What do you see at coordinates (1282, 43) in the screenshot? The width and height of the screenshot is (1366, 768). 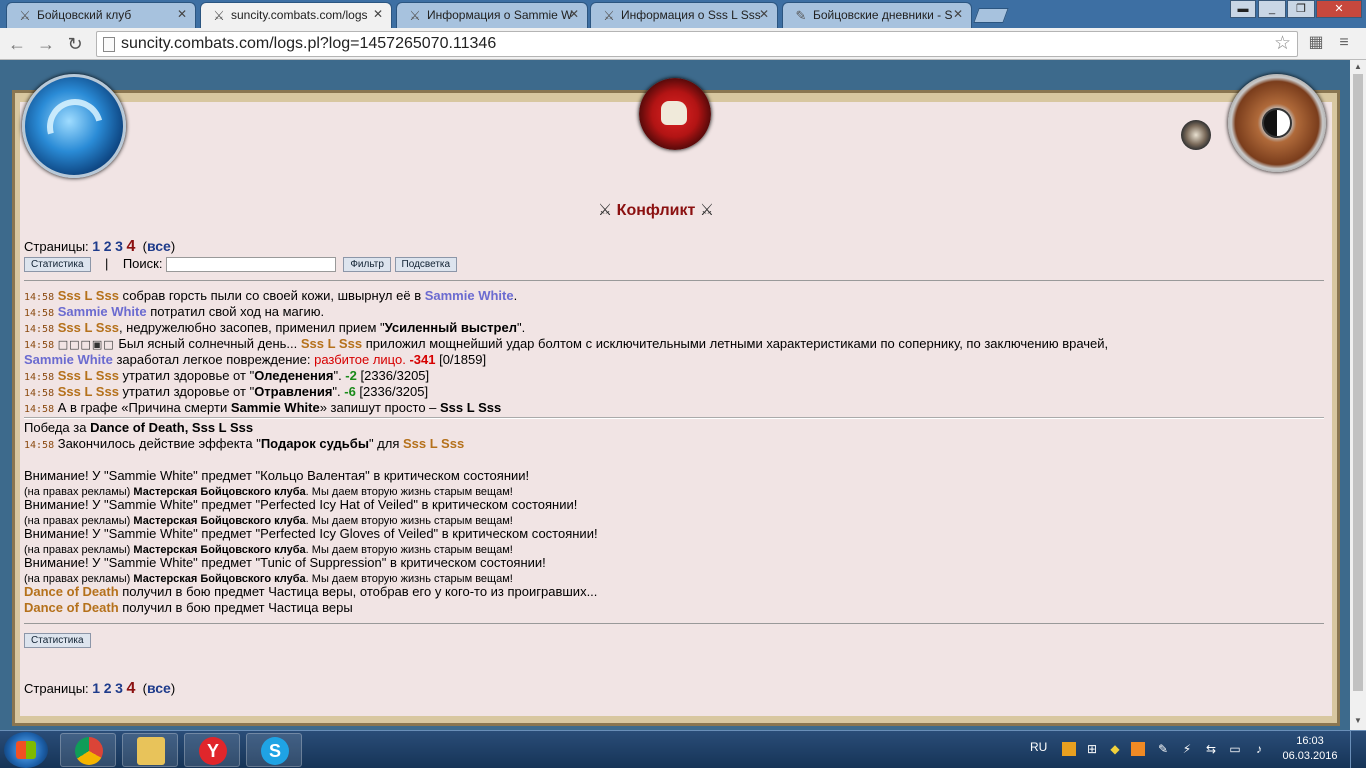 I see `bookmark-star-icon: ☆` at bounding box center [1282, 43].